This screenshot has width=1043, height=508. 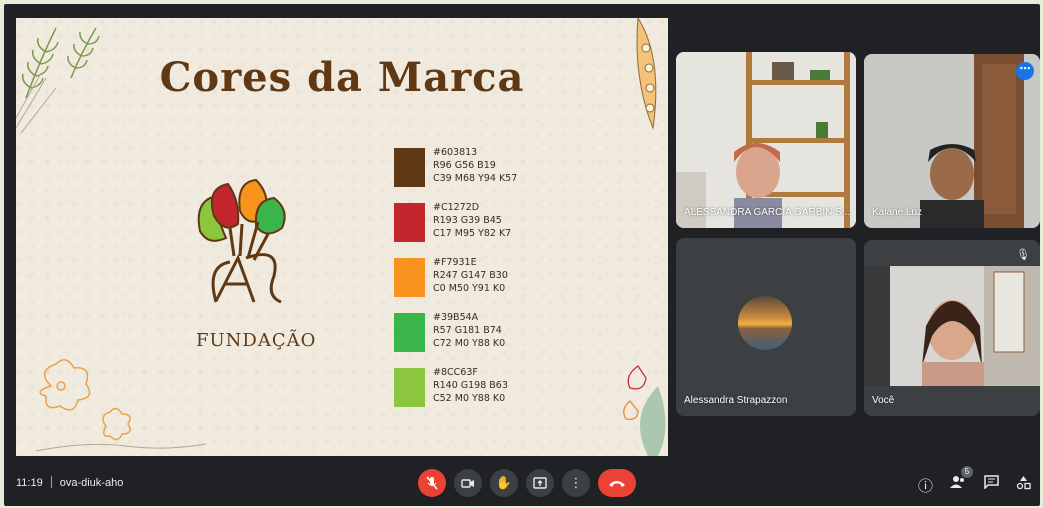 I want to click on people-icon, so click(x=958, y=484).